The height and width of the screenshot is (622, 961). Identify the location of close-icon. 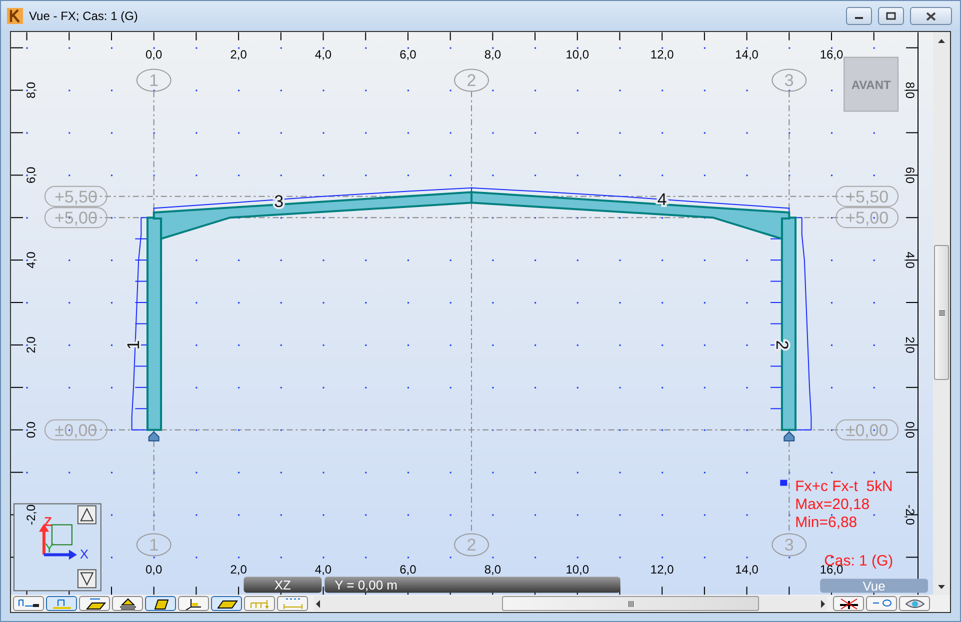
(931, 16).